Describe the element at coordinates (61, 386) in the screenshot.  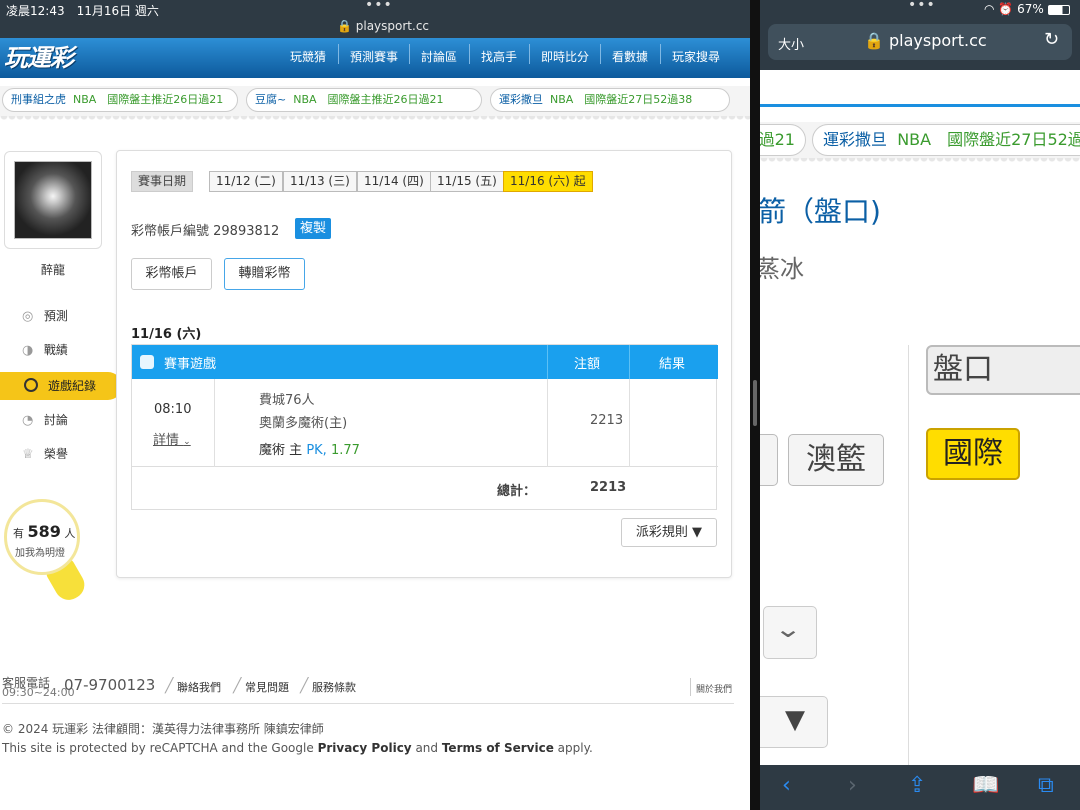
I see `sidebar-item-game-record: 遊戲紀錄` at that location.